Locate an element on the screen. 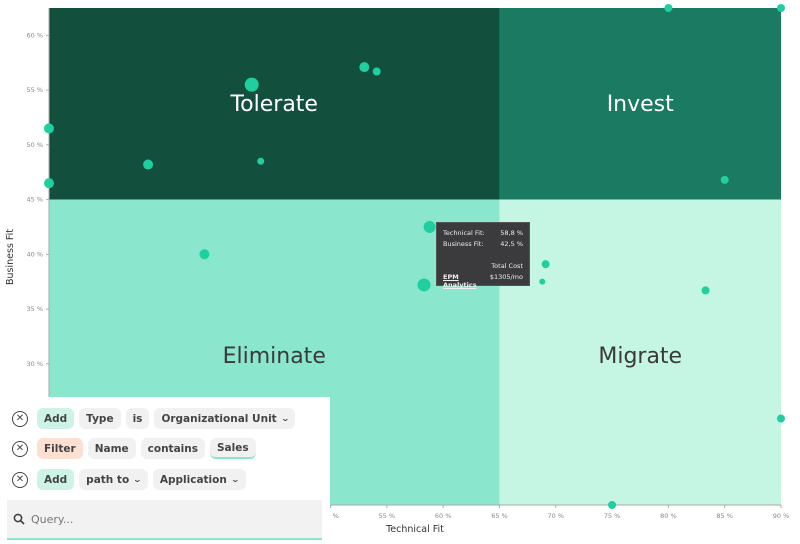 This screenshot has height=544, width=800. x-tick-label: 60 % is located at coordinates (443, 516).